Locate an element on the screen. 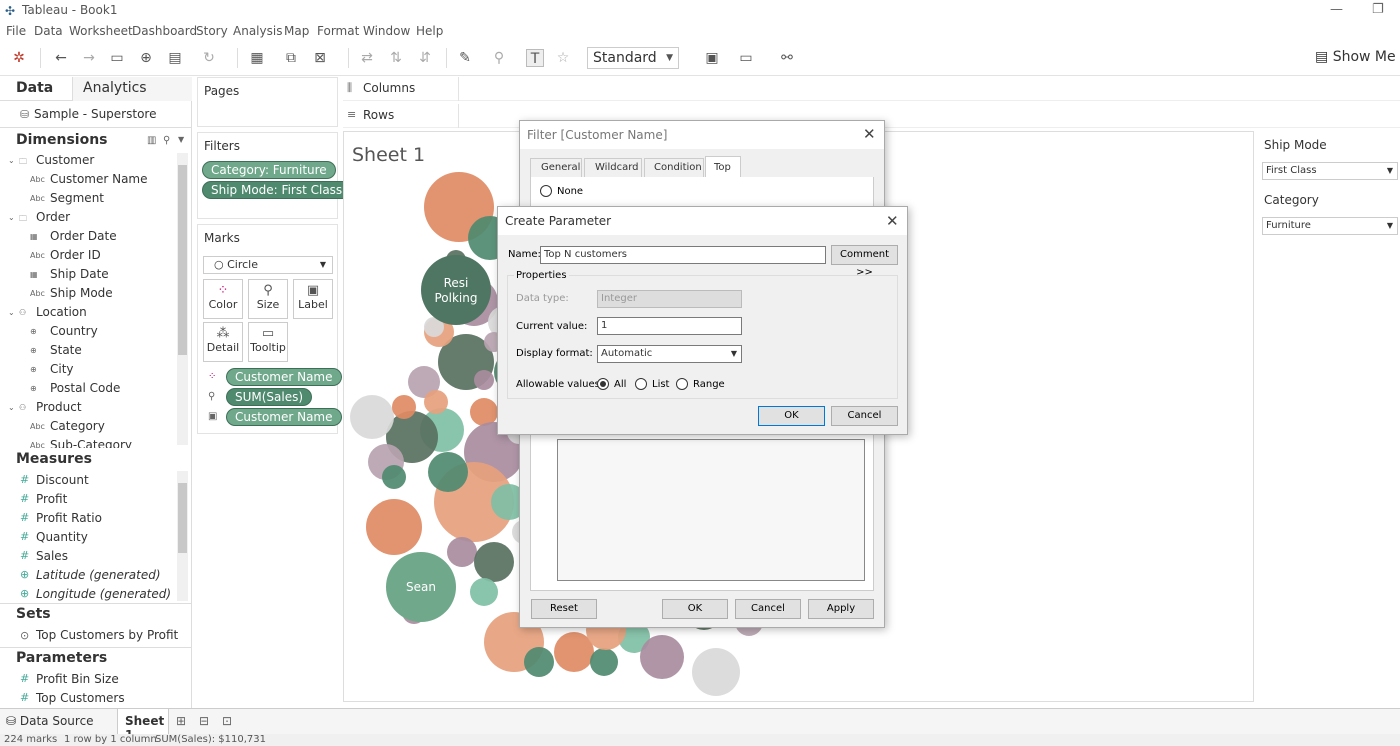 This screenshot has width=1400, height=746. reset-button: Reset is located at coordinates (564, 609).